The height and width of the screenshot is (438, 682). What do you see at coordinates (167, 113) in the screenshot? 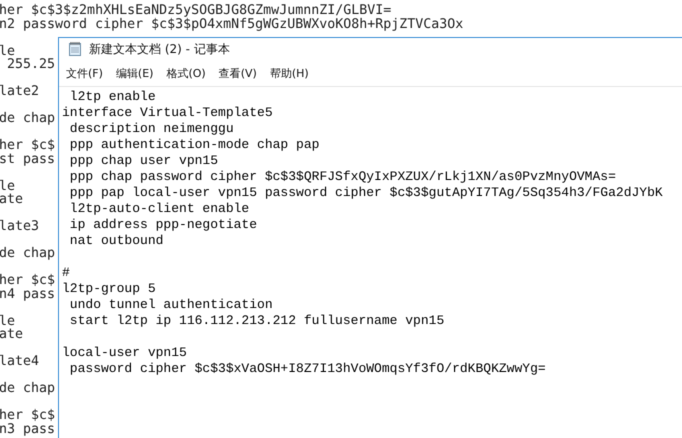
I see `text-line: interface Virtual-Template5` at bounding box center [167, 113].